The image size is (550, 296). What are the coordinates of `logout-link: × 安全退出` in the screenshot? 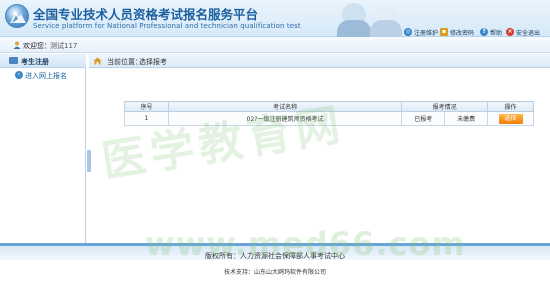 It's located at (523, 32).